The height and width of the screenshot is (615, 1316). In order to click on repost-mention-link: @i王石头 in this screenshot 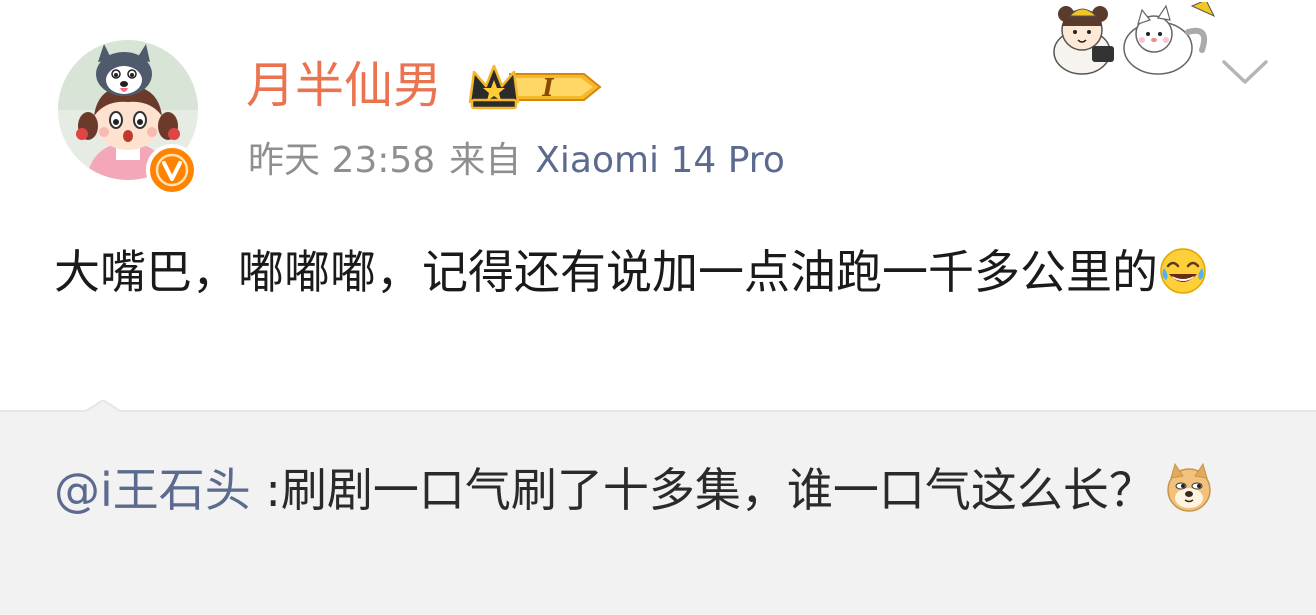, I will do `click(152, 490)`.